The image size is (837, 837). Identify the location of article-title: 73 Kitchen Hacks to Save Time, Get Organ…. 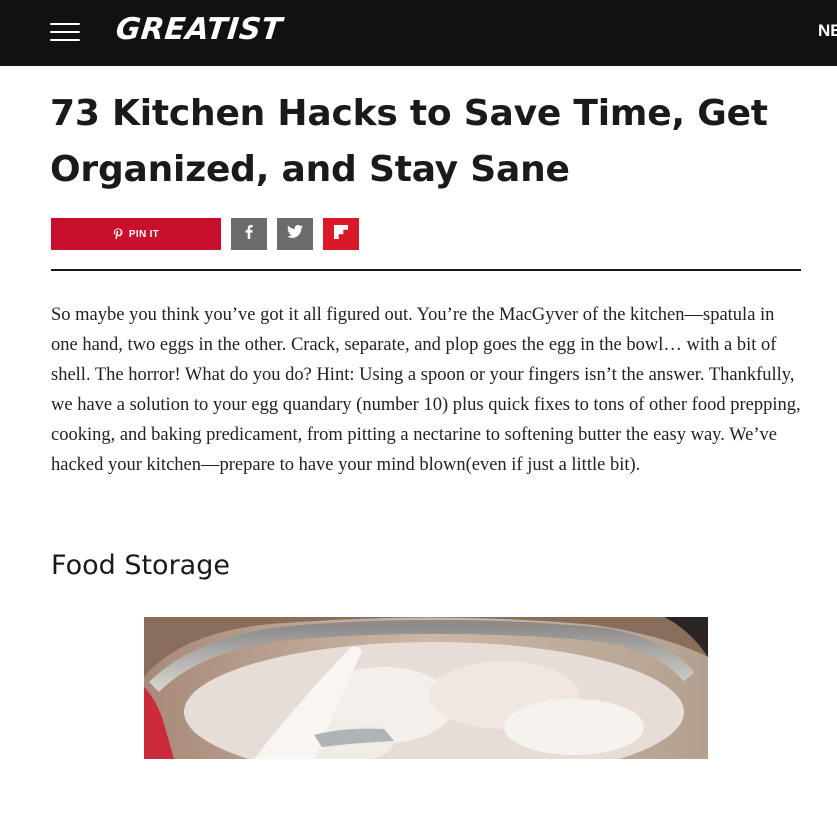
(409, 141).